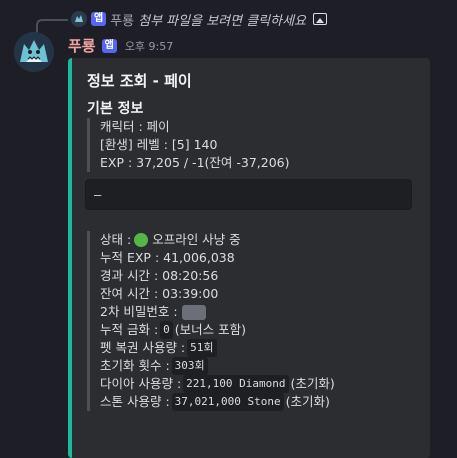 The image size is (457, 458). I want to click on elapsed-time-line: 경과 시간 : 08:20:56, so click(159, 275).